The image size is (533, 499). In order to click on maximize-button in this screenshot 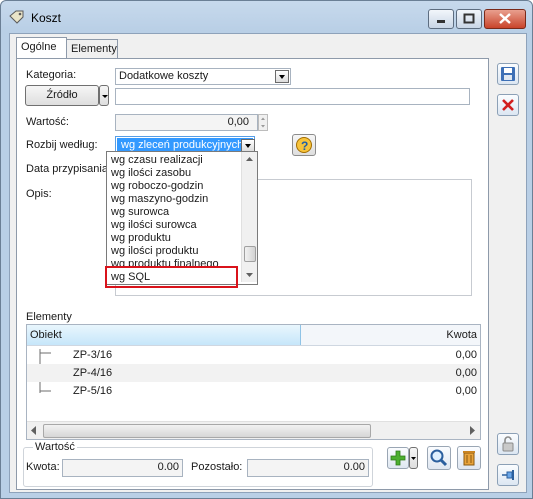, I will do `click(469, 19)`.